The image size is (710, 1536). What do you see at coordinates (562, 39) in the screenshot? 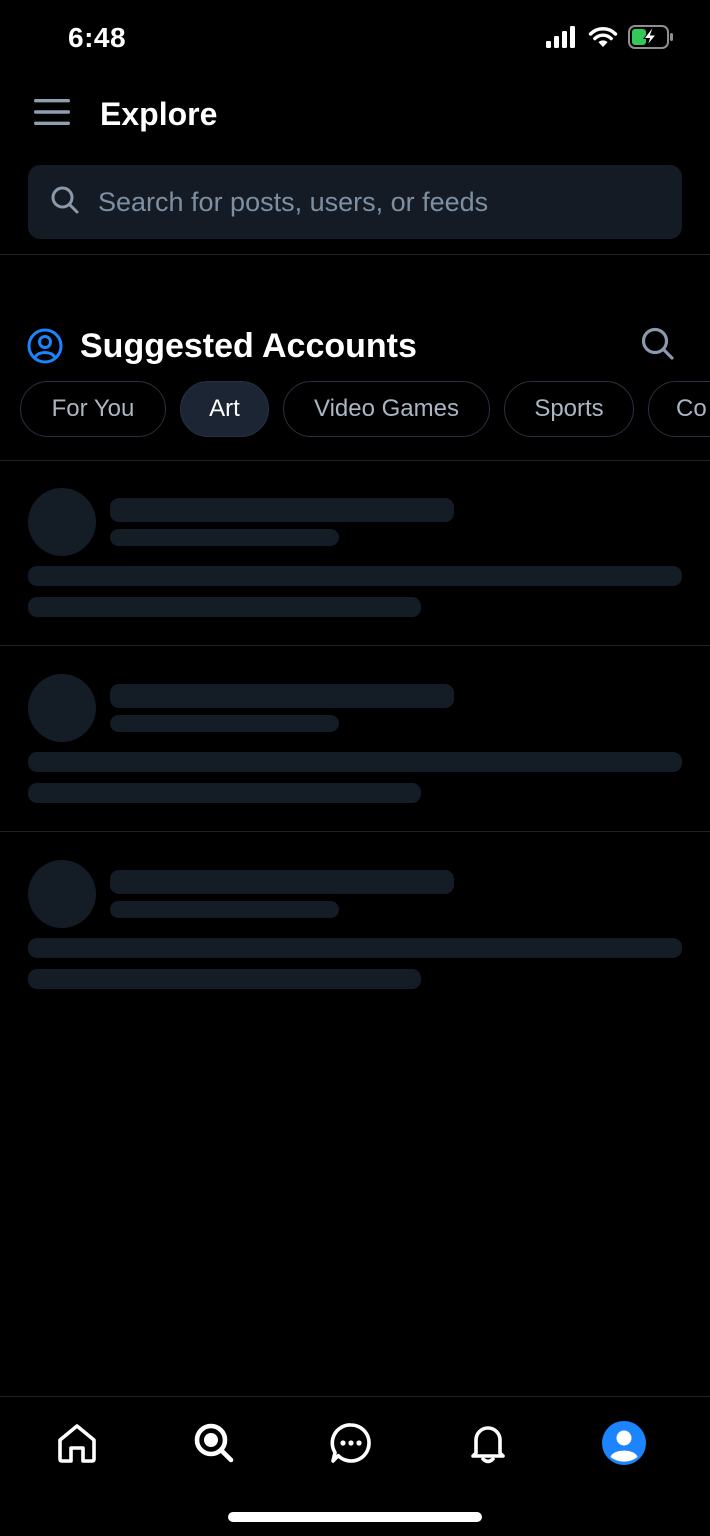
I see `cellular-signal-icon` at bounding box center [562, 39].